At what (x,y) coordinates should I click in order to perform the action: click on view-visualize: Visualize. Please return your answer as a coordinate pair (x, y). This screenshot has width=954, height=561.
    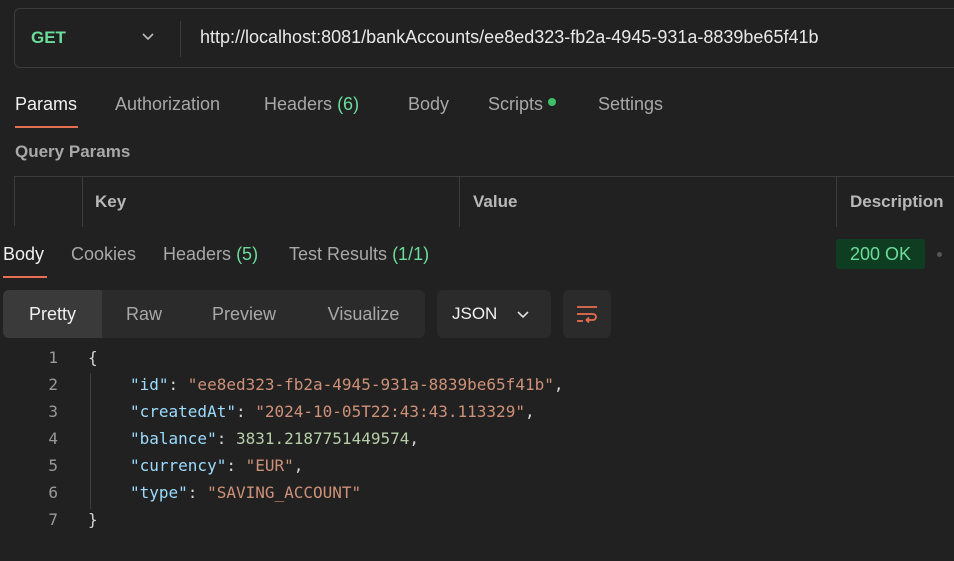
    Looking at the image, I should click on (363, 314).